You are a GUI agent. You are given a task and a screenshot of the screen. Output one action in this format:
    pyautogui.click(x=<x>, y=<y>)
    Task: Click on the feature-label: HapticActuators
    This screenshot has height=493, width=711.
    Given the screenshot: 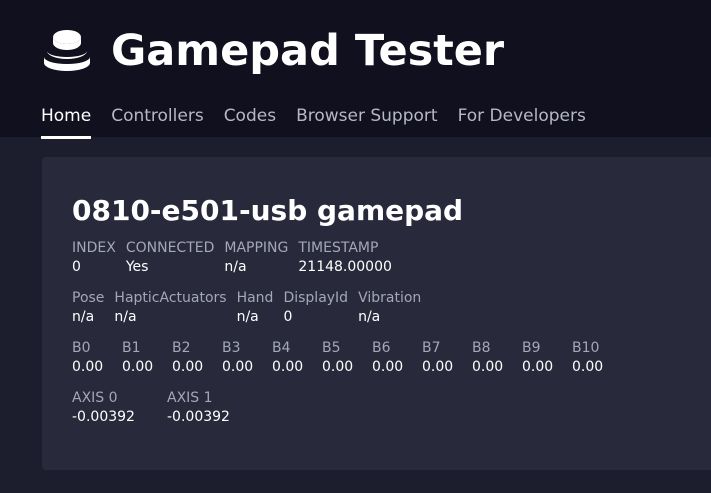 What is the action you would take?
    pyautogui.click(x=170, y=298)
    